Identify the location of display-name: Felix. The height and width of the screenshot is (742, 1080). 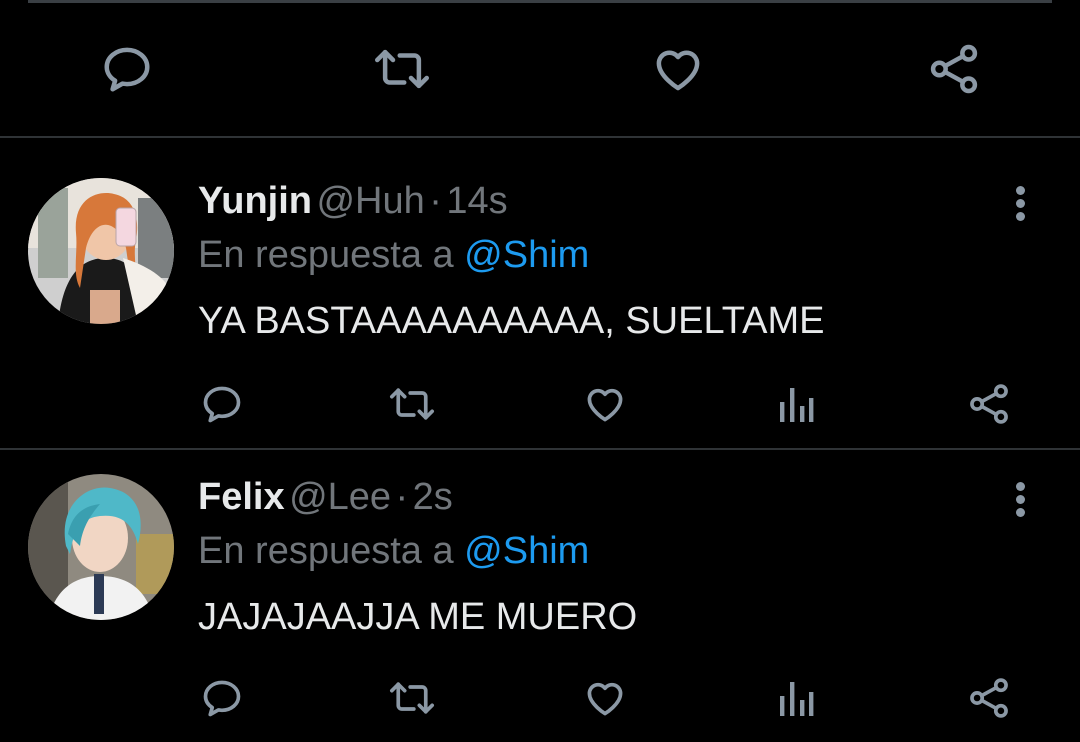
(241, 497).